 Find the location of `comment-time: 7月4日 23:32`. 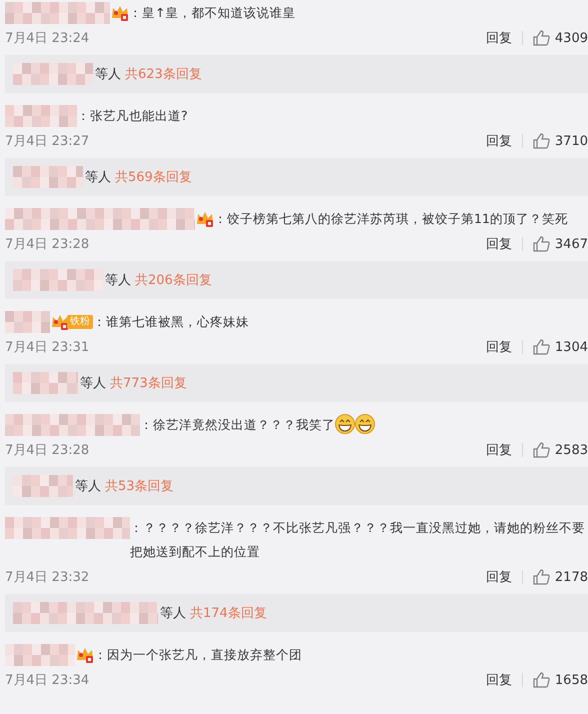

comment-time: 7月4日 23:32 is located at coordinates (47, 577).